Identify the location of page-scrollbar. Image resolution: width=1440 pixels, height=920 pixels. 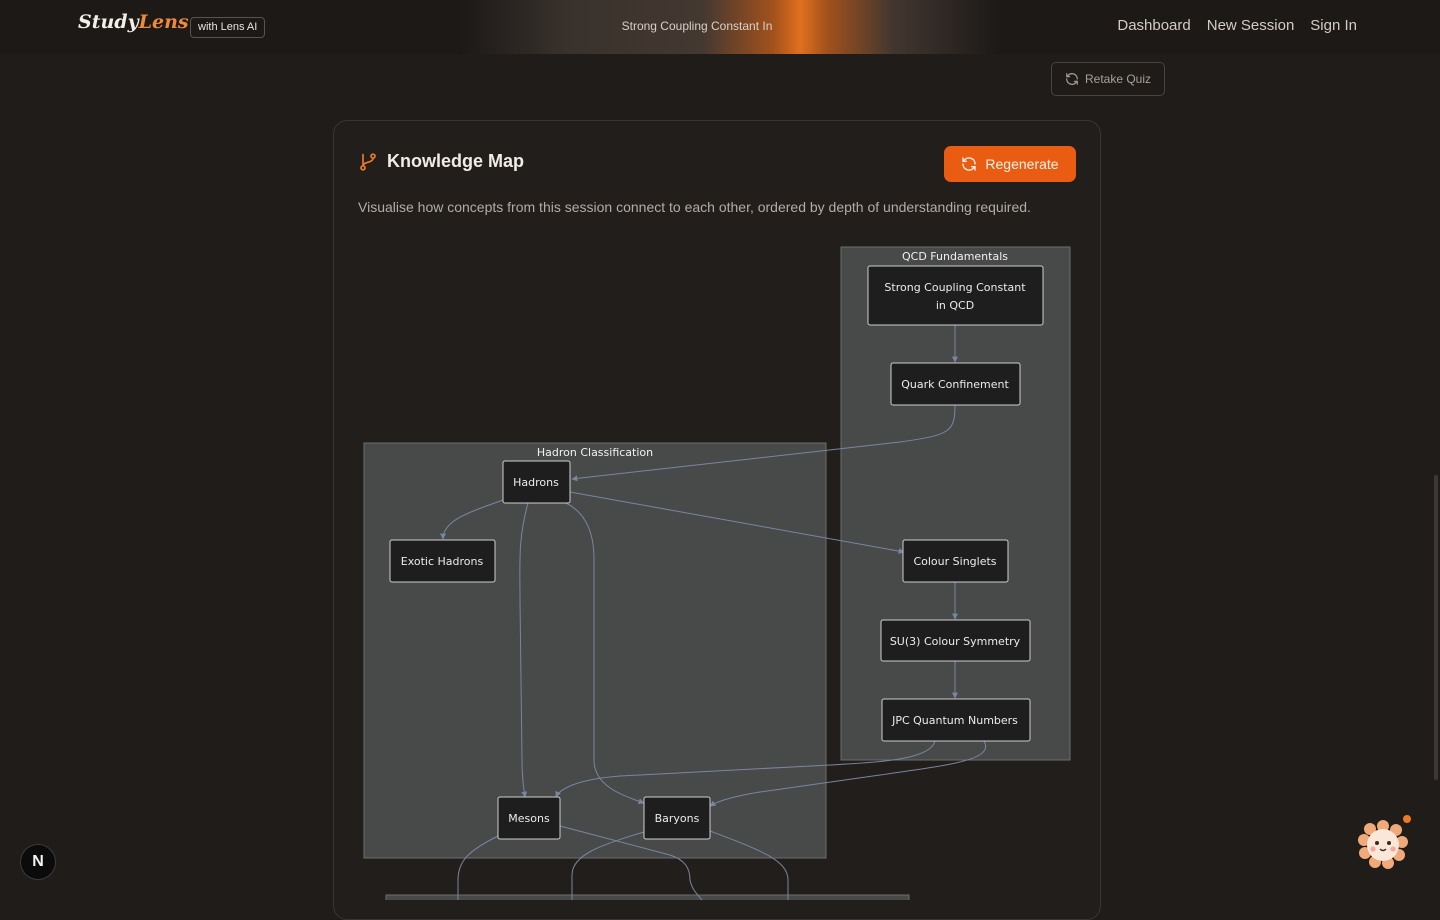
(1436, 627).